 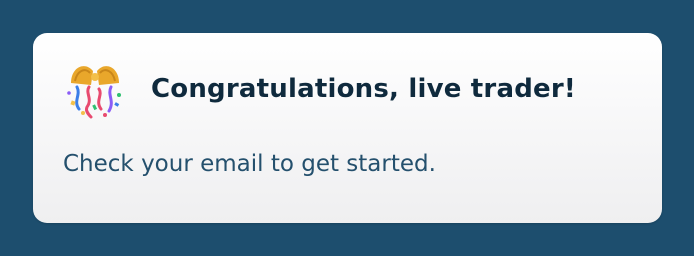 I want to click on notification-title: Congratulations, live trader!, so click(x=363, y=89).